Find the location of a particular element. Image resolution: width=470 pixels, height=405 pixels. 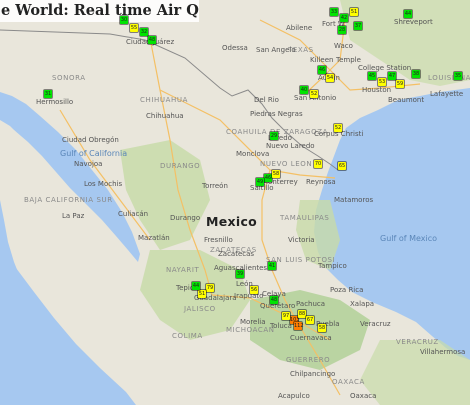

aqi-marker: 79 is located at coordinates (210, 288).